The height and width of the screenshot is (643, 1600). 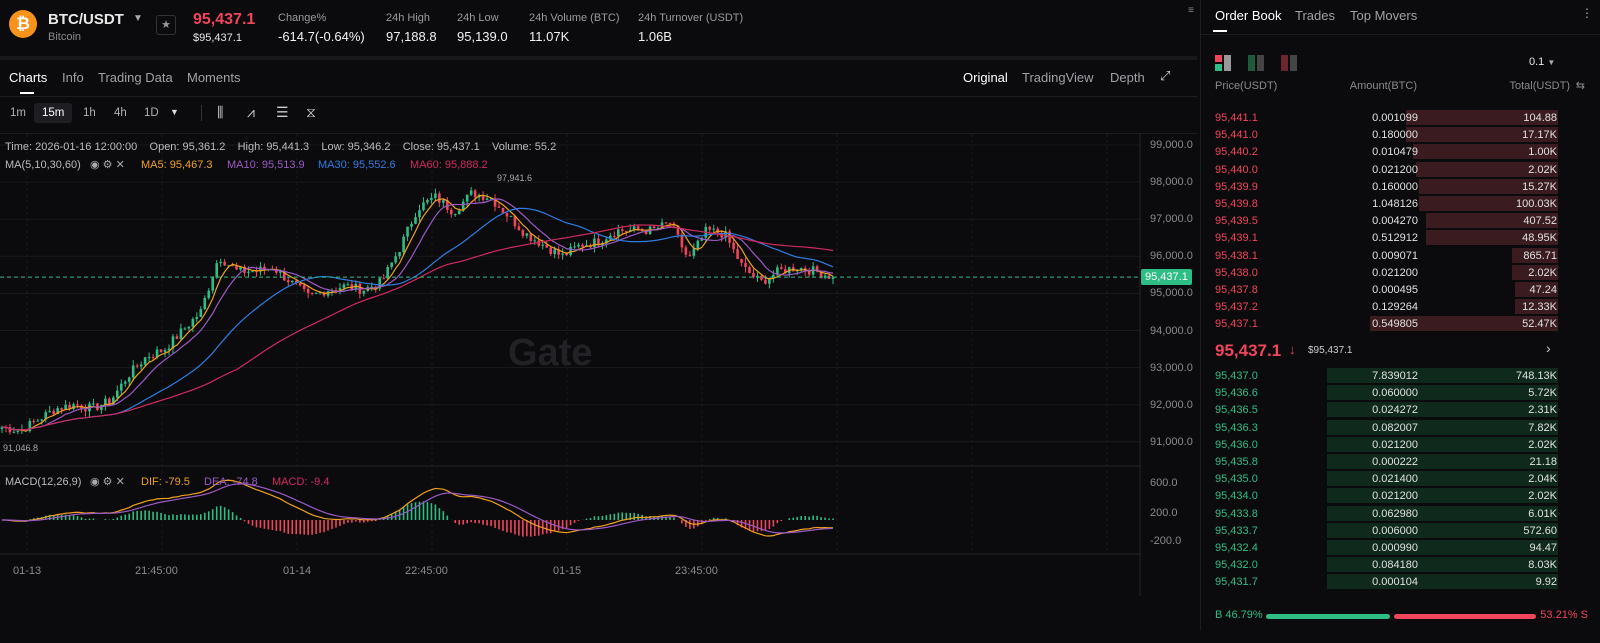 I want to click on macd-tick: 600.0, so click(x=1164, y=483).